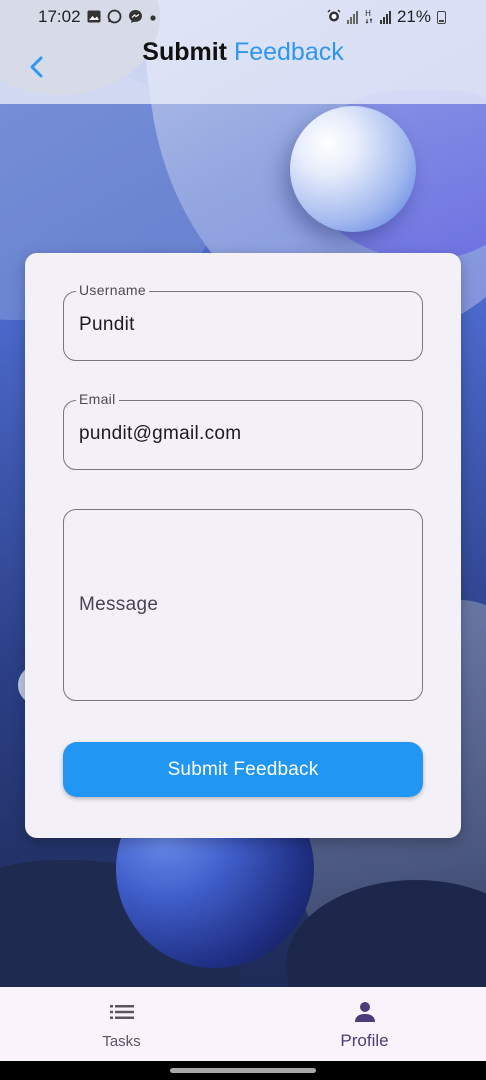 The height and width of the screenshot is (1080, 486). What do you see at coordinates (121, 1041) in the screenshot?
I see `nav-label-tasks: Tasks` at bounding box center [121, 1041].